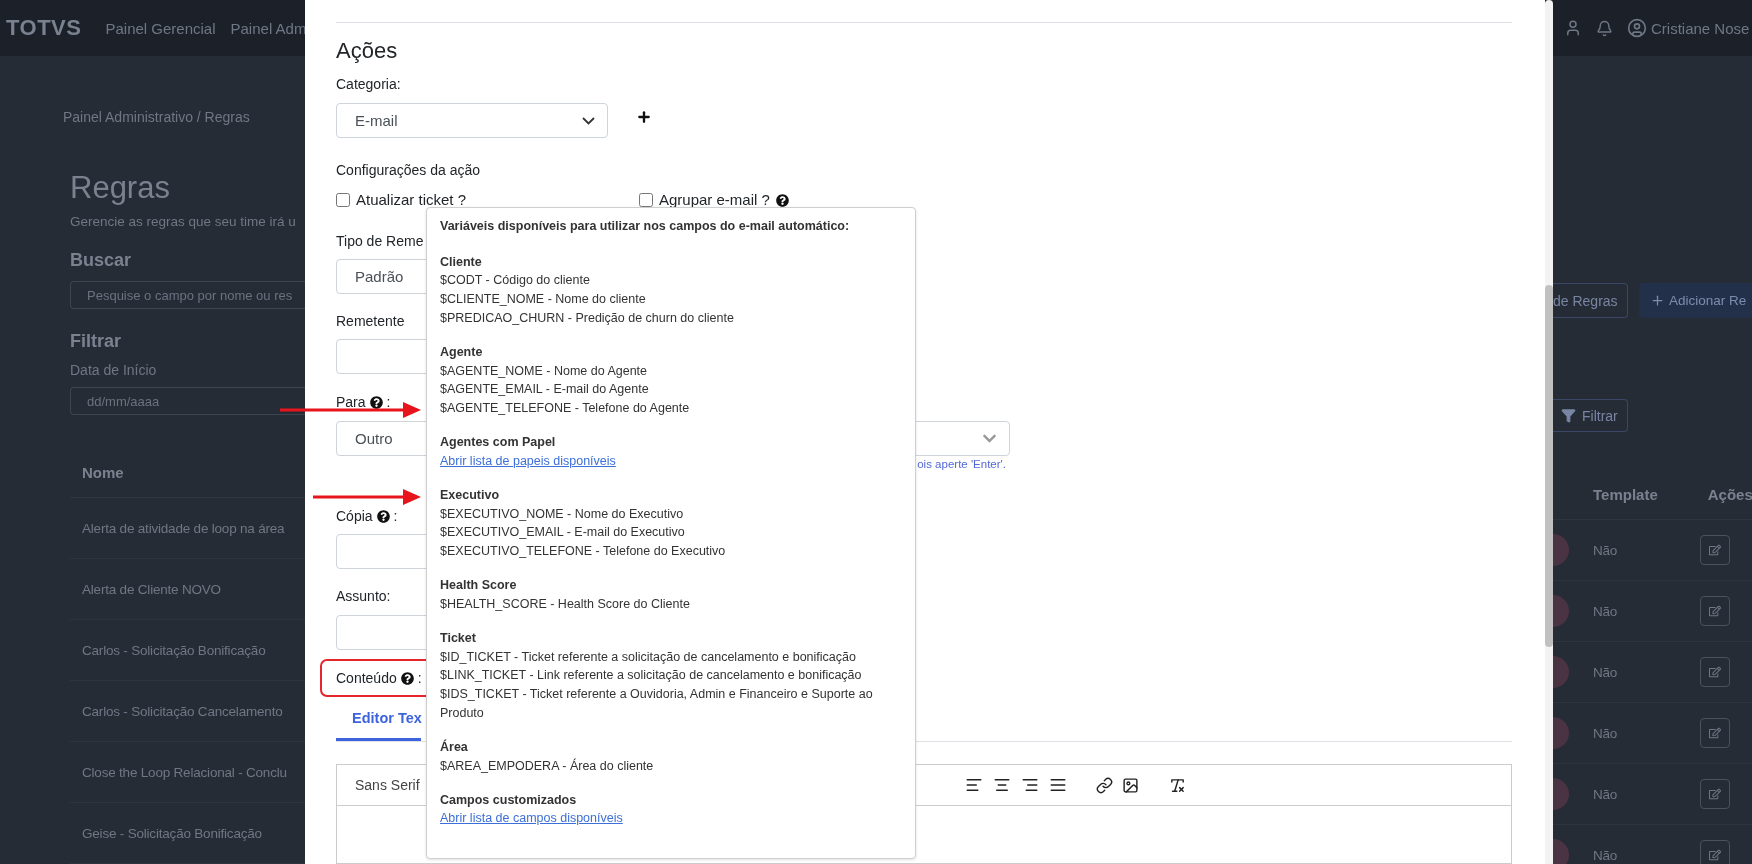 The width and height of the screenshot is (1752, 864). I want to click on image-icon, so click(1130, 785).